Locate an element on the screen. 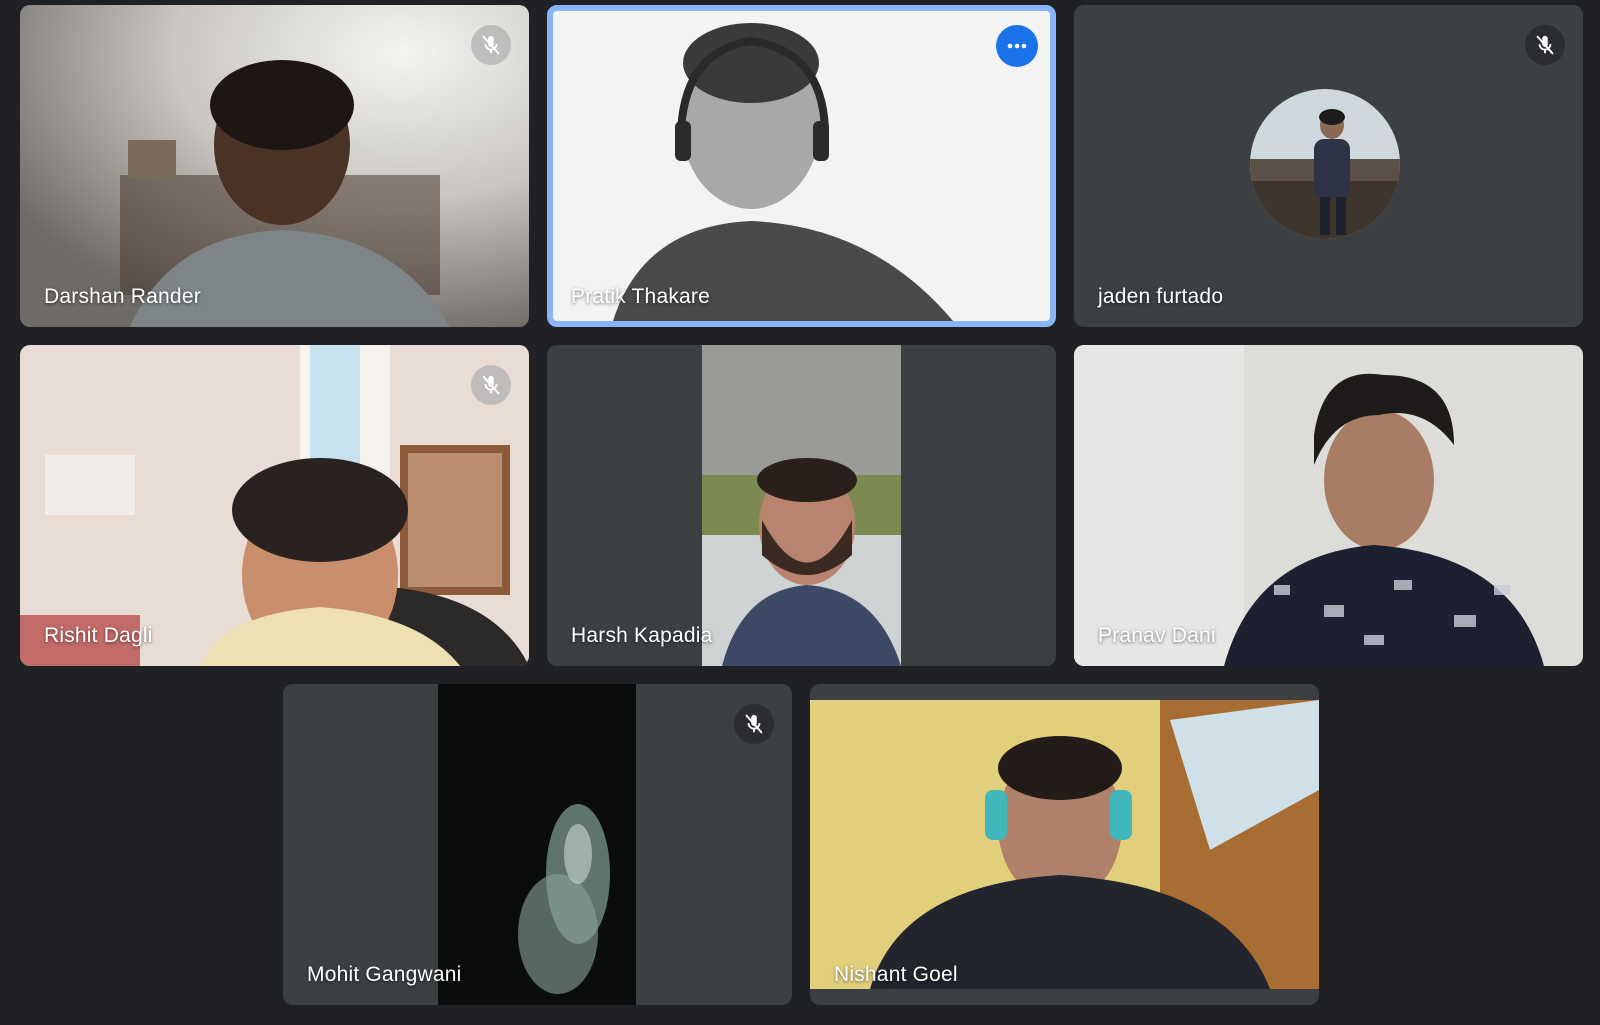 The height and width of the screenshot is (1025, 1600). more-horiz-icon is located at coordinates (1017, 46).